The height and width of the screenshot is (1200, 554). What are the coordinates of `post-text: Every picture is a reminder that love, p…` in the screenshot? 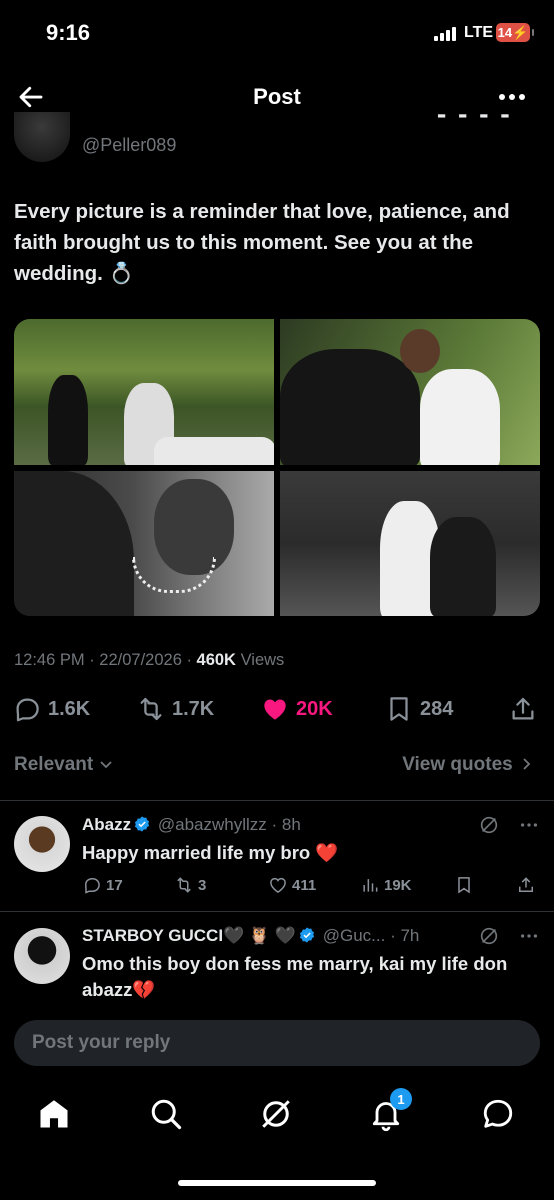 It's located at (262, 242).